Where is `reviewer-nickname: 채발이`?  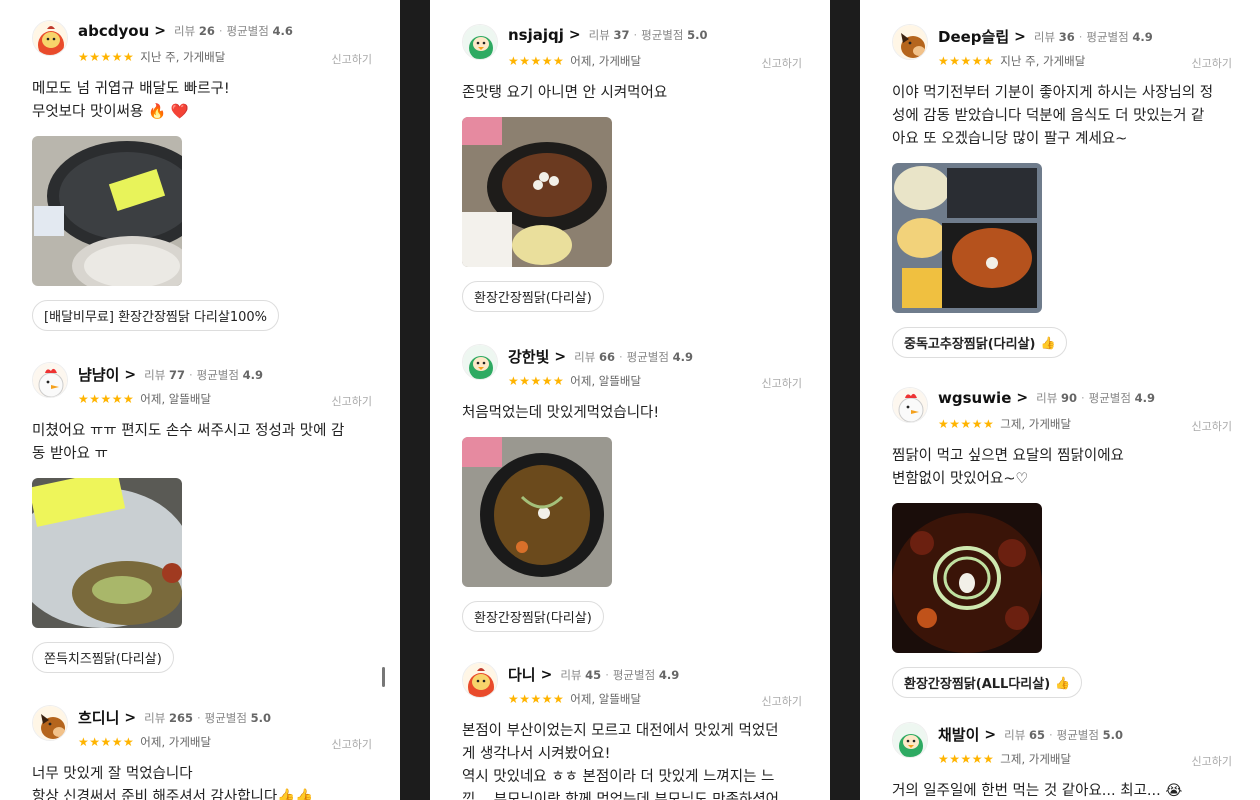
reviewer-nickname: 채발이 is located at coordinates (958, 734).